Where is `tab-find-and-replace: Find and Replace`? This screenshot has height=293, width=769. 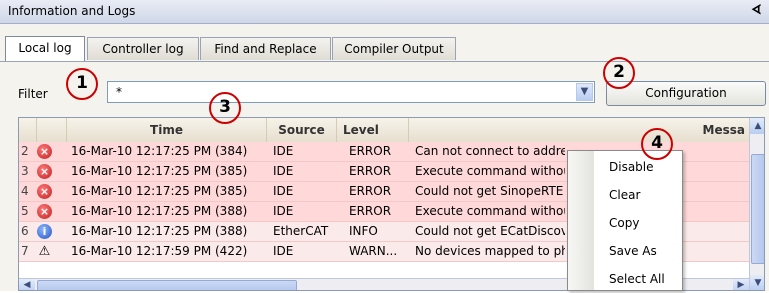 tab-find-and-replace: Find and Replace is located at coordinates (265, 48).